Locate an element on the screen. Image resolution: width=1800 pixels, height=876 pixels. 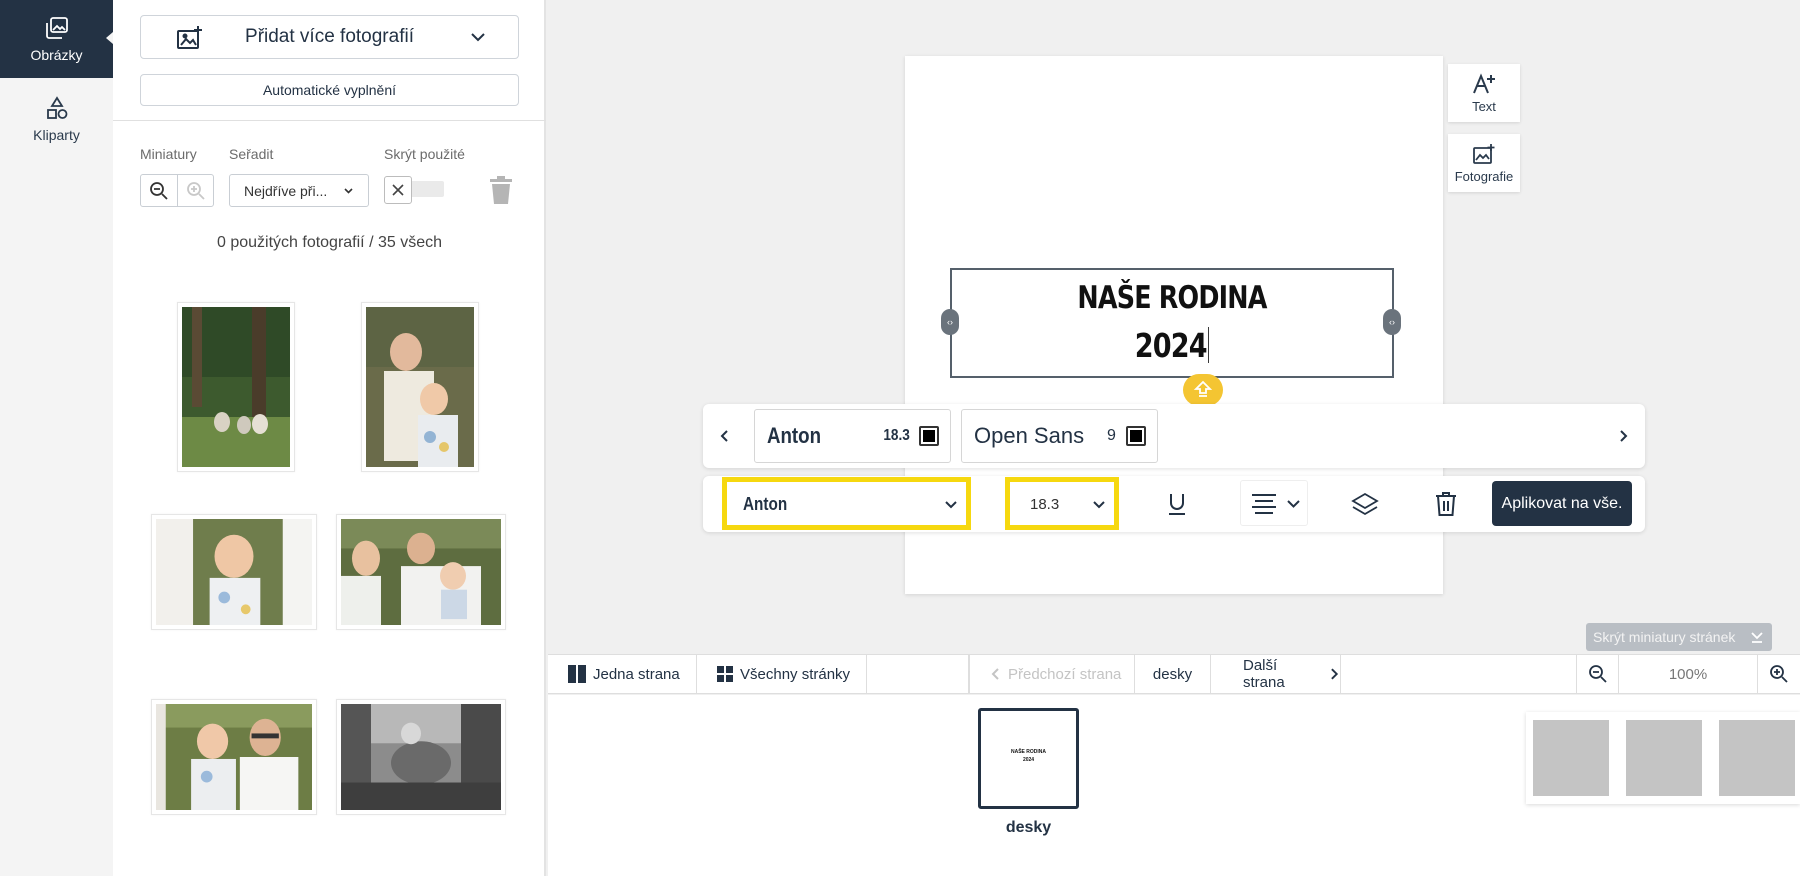
thumbs-label: Miniatury is located at coordinates (168, 154).